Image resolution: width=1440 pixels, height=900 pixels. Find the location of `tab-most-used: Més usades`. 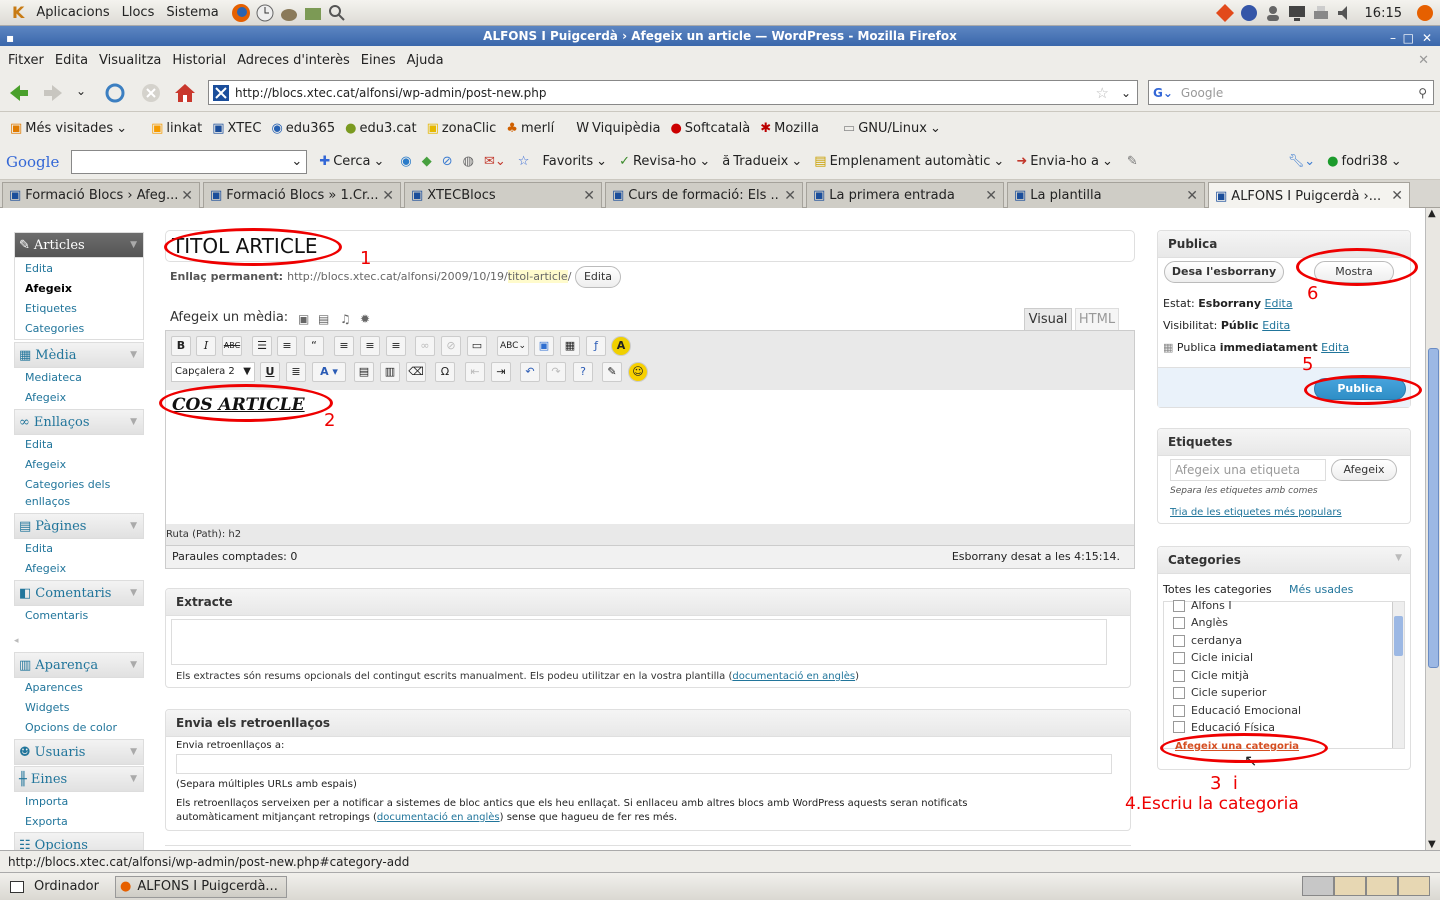

tab-most-used: Més usades is located at coordinates (1321, 589).